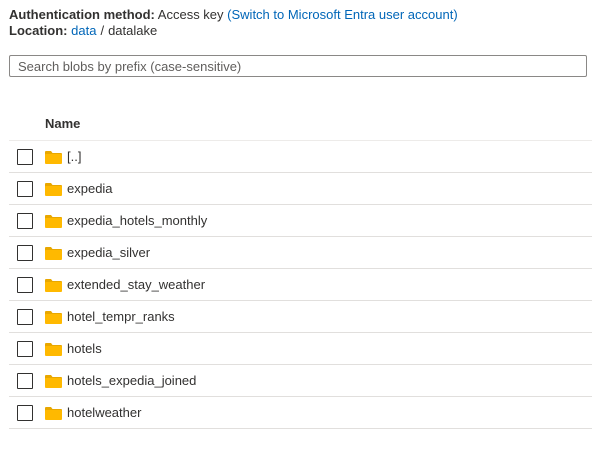 This screenshot has width=592, height=469. I want to click on table-row: hotel_tempr_ranks, so click(300, 317).